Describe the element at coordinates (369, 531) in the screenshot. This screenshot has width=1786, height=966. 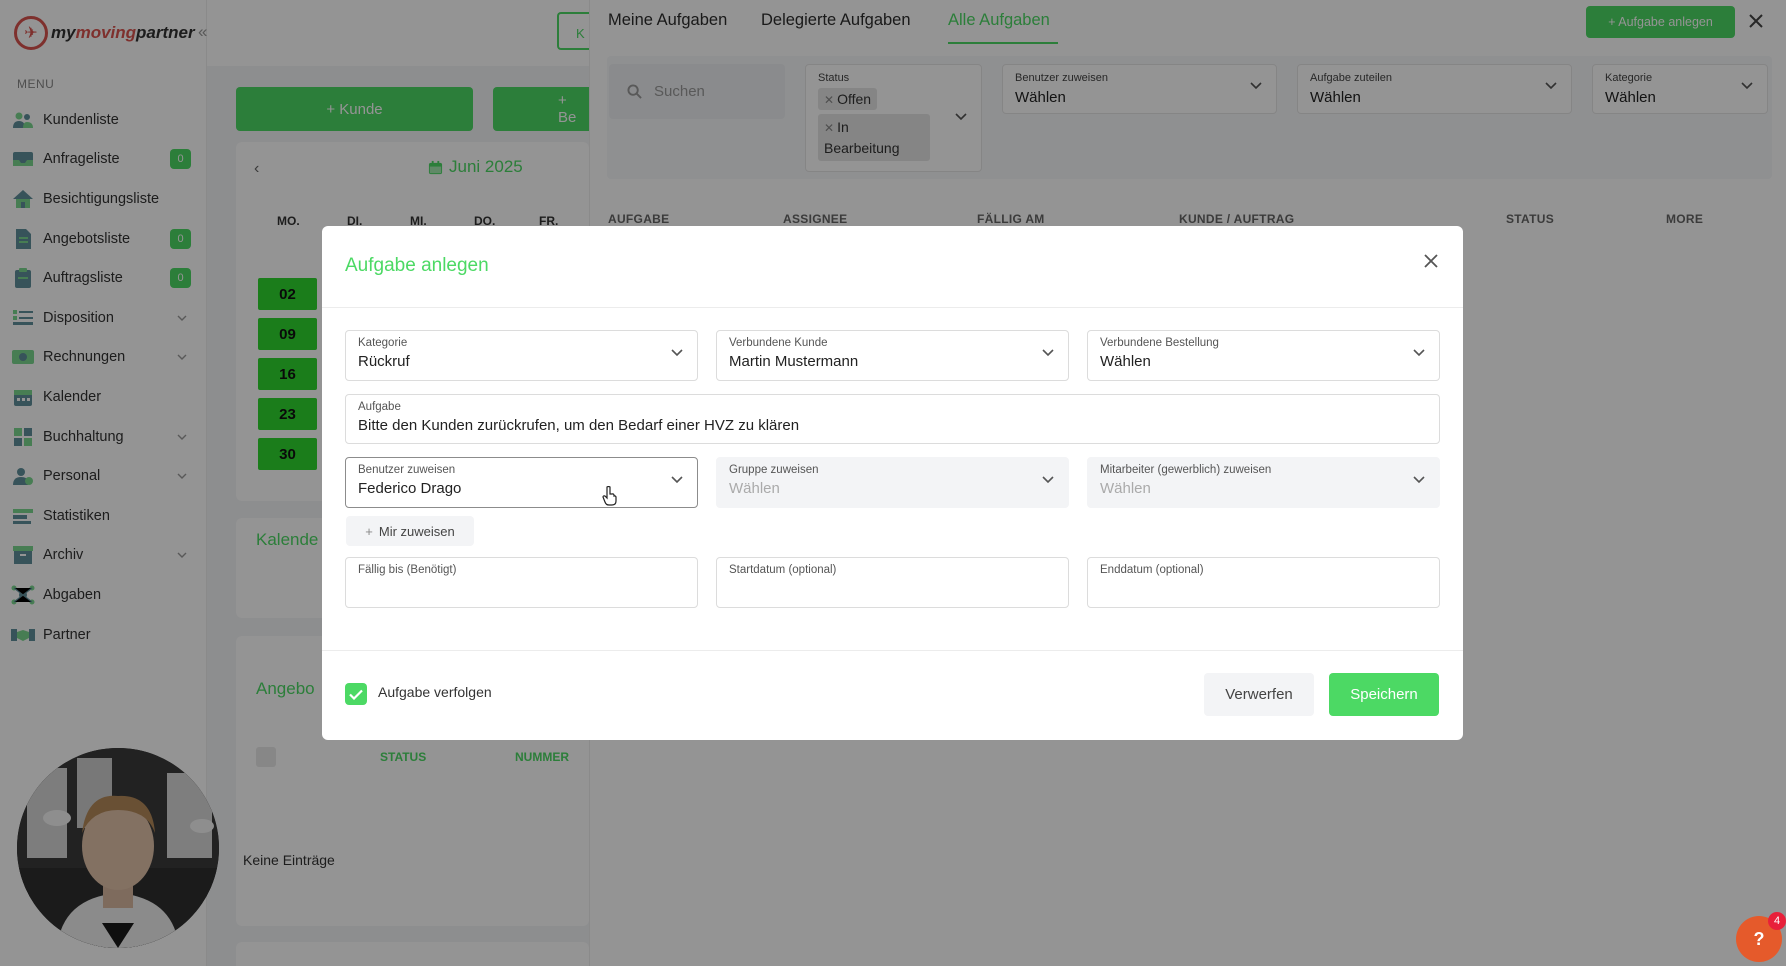
I see `plus-icon: +` at that location.